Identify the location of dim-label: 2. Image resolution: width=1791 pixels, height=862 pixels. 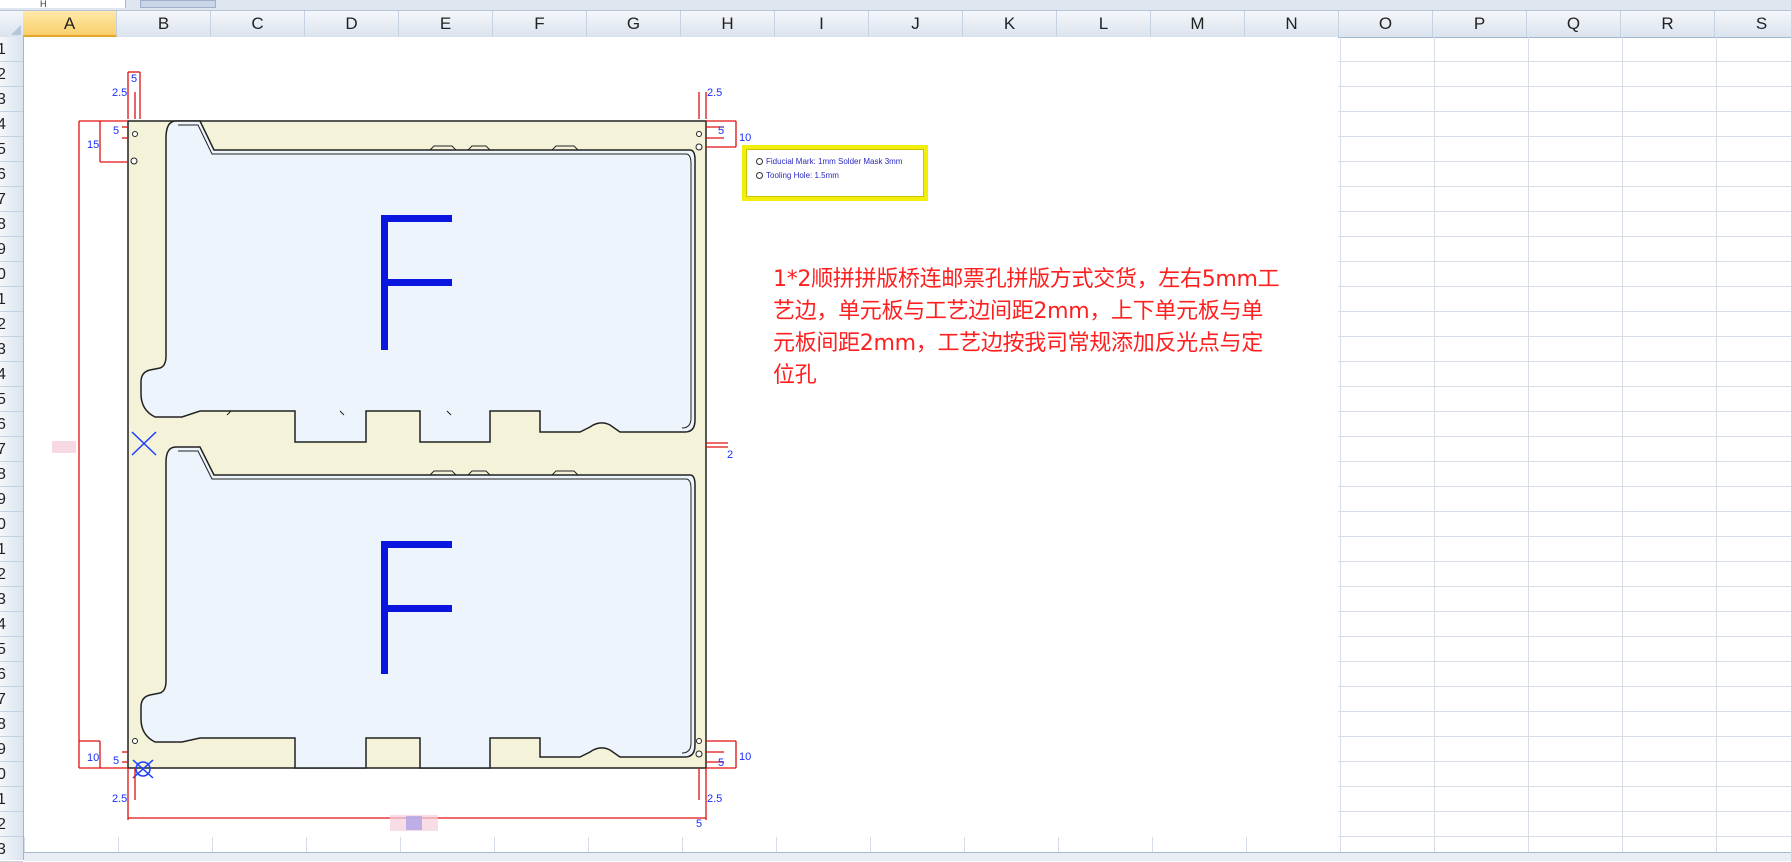
(730, 455).